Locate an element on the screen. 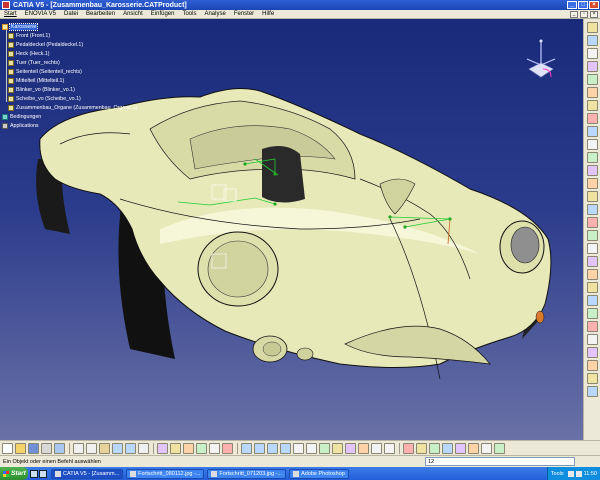 The image size is (600, 480). network-icon is located at coordinates (570, 473).